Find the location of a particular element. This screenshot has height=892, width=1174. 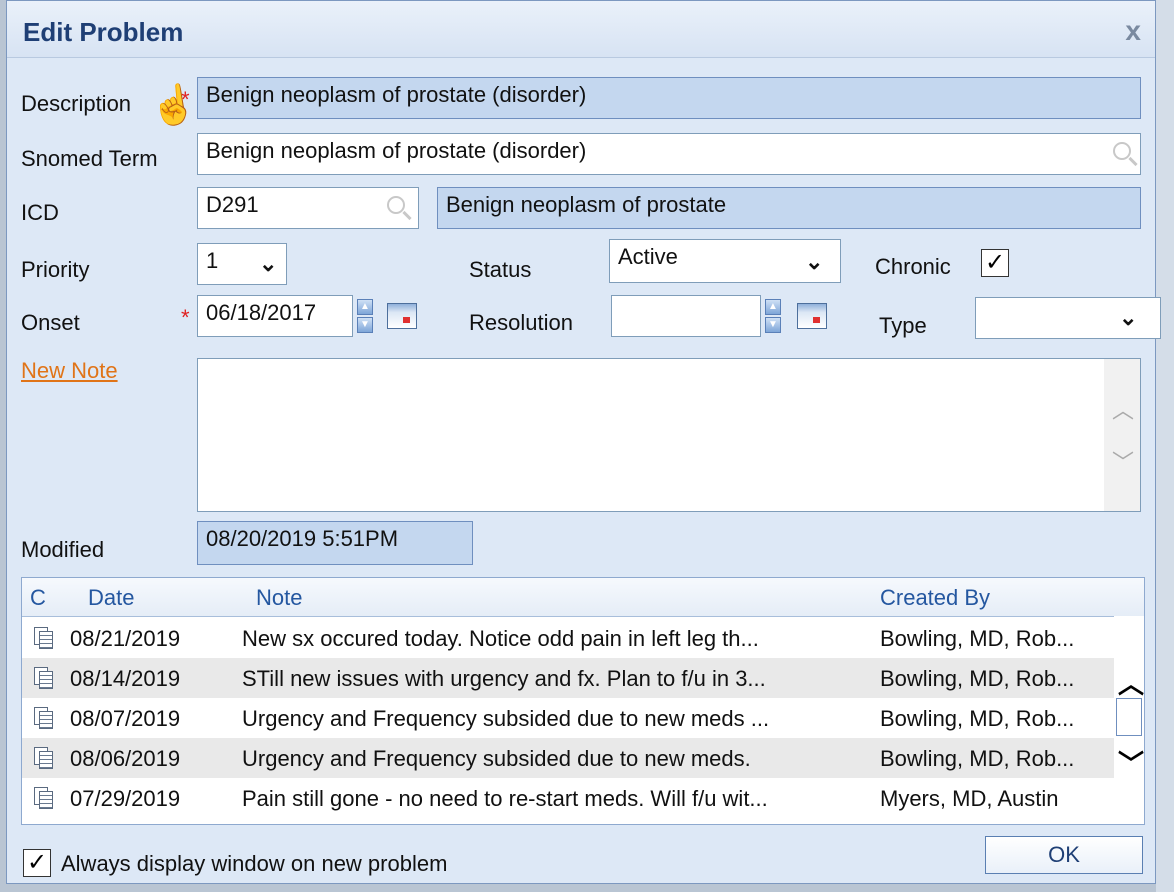

status-chevron-down-icon: ⌄ is located at coordinates (814, 262).